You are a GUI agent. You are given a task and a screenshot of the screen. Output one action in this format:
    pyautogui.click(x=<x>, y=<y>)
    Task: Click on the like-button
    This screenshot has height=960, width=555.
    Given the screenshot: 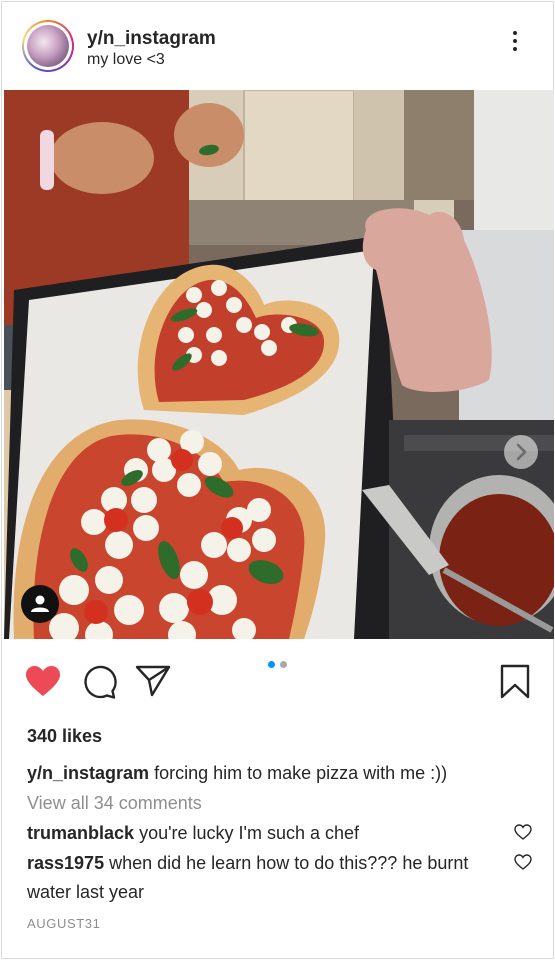 What is the action you would take?
    pyautogui.click(x=43, y=681)
    